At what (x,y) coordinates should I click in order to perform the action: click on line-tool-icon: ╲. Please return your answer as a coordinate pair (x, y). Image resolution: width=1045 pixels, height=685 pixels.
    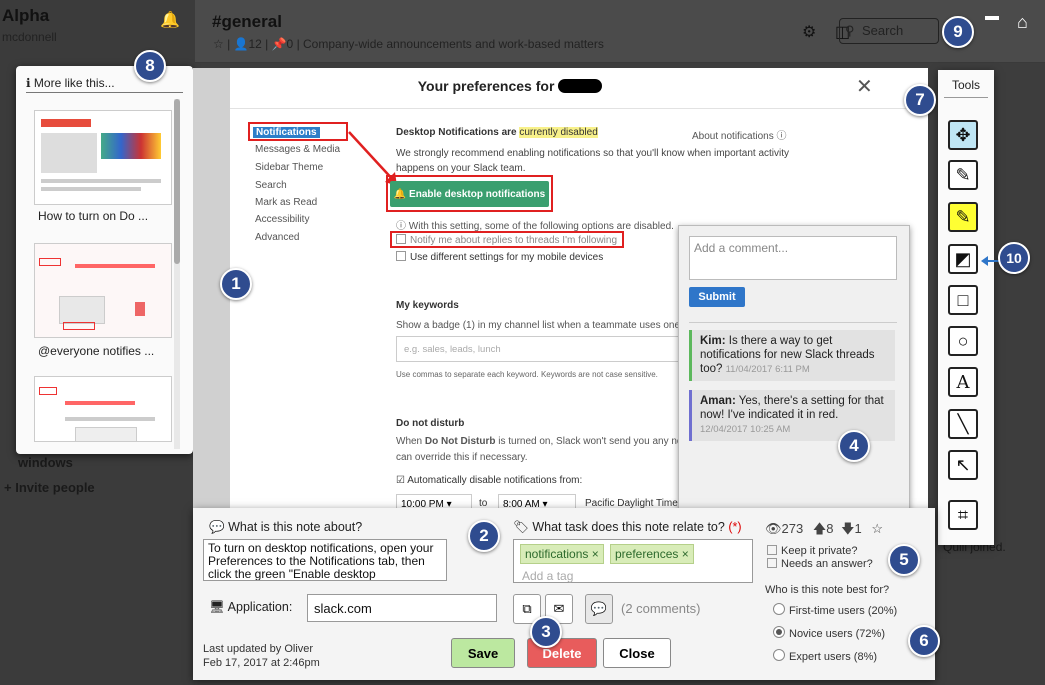
    Looking at the image, I should click on (963, 424).